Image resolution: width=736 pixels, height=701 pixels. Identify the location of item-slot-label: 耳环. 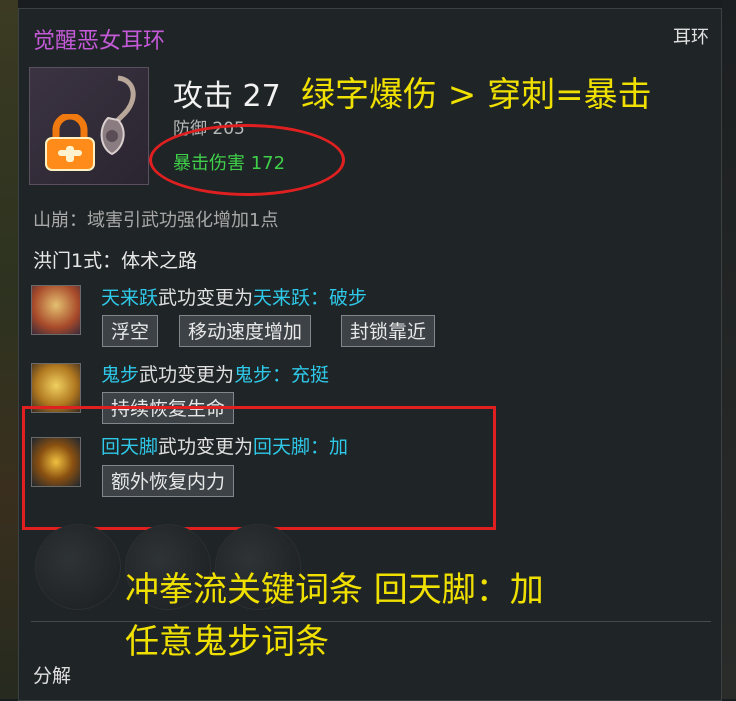
(691, 37).